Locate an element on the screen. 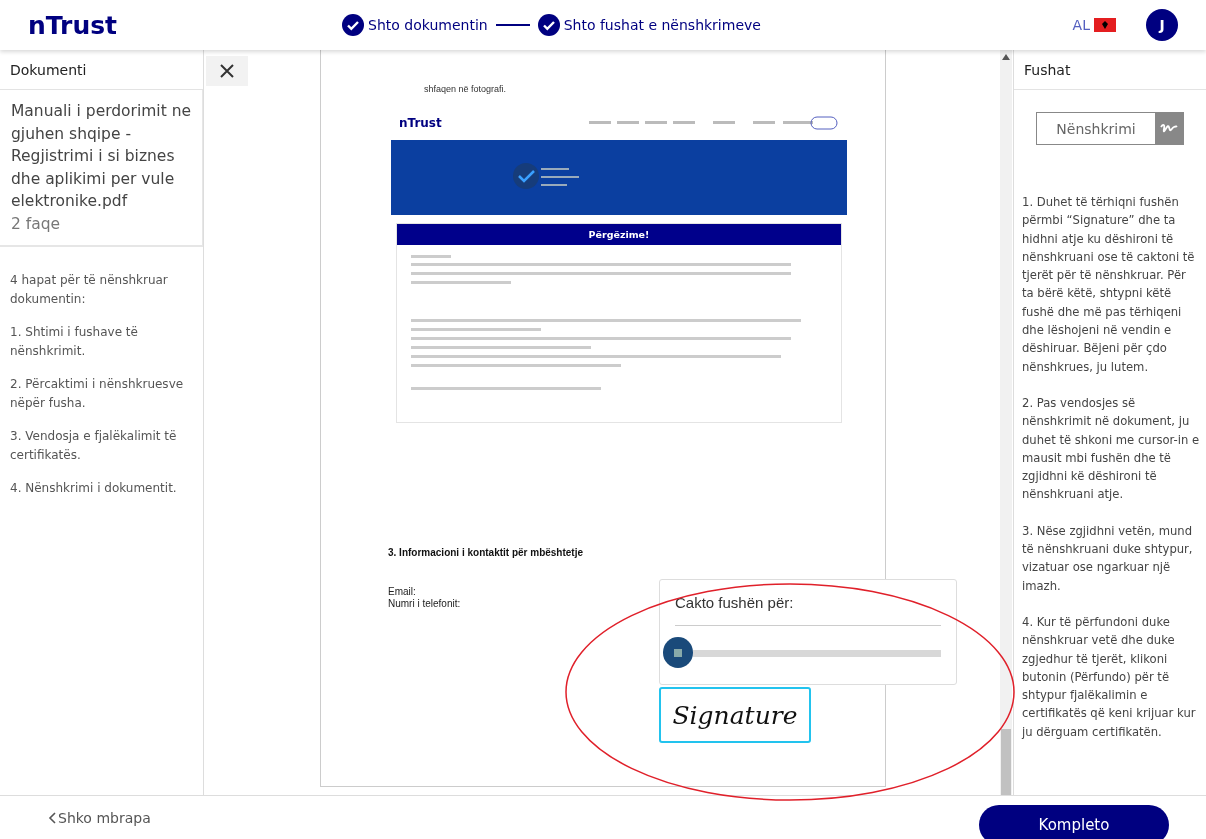  popup-title: Cakto fushën për: is located at coordinates (808, 610).